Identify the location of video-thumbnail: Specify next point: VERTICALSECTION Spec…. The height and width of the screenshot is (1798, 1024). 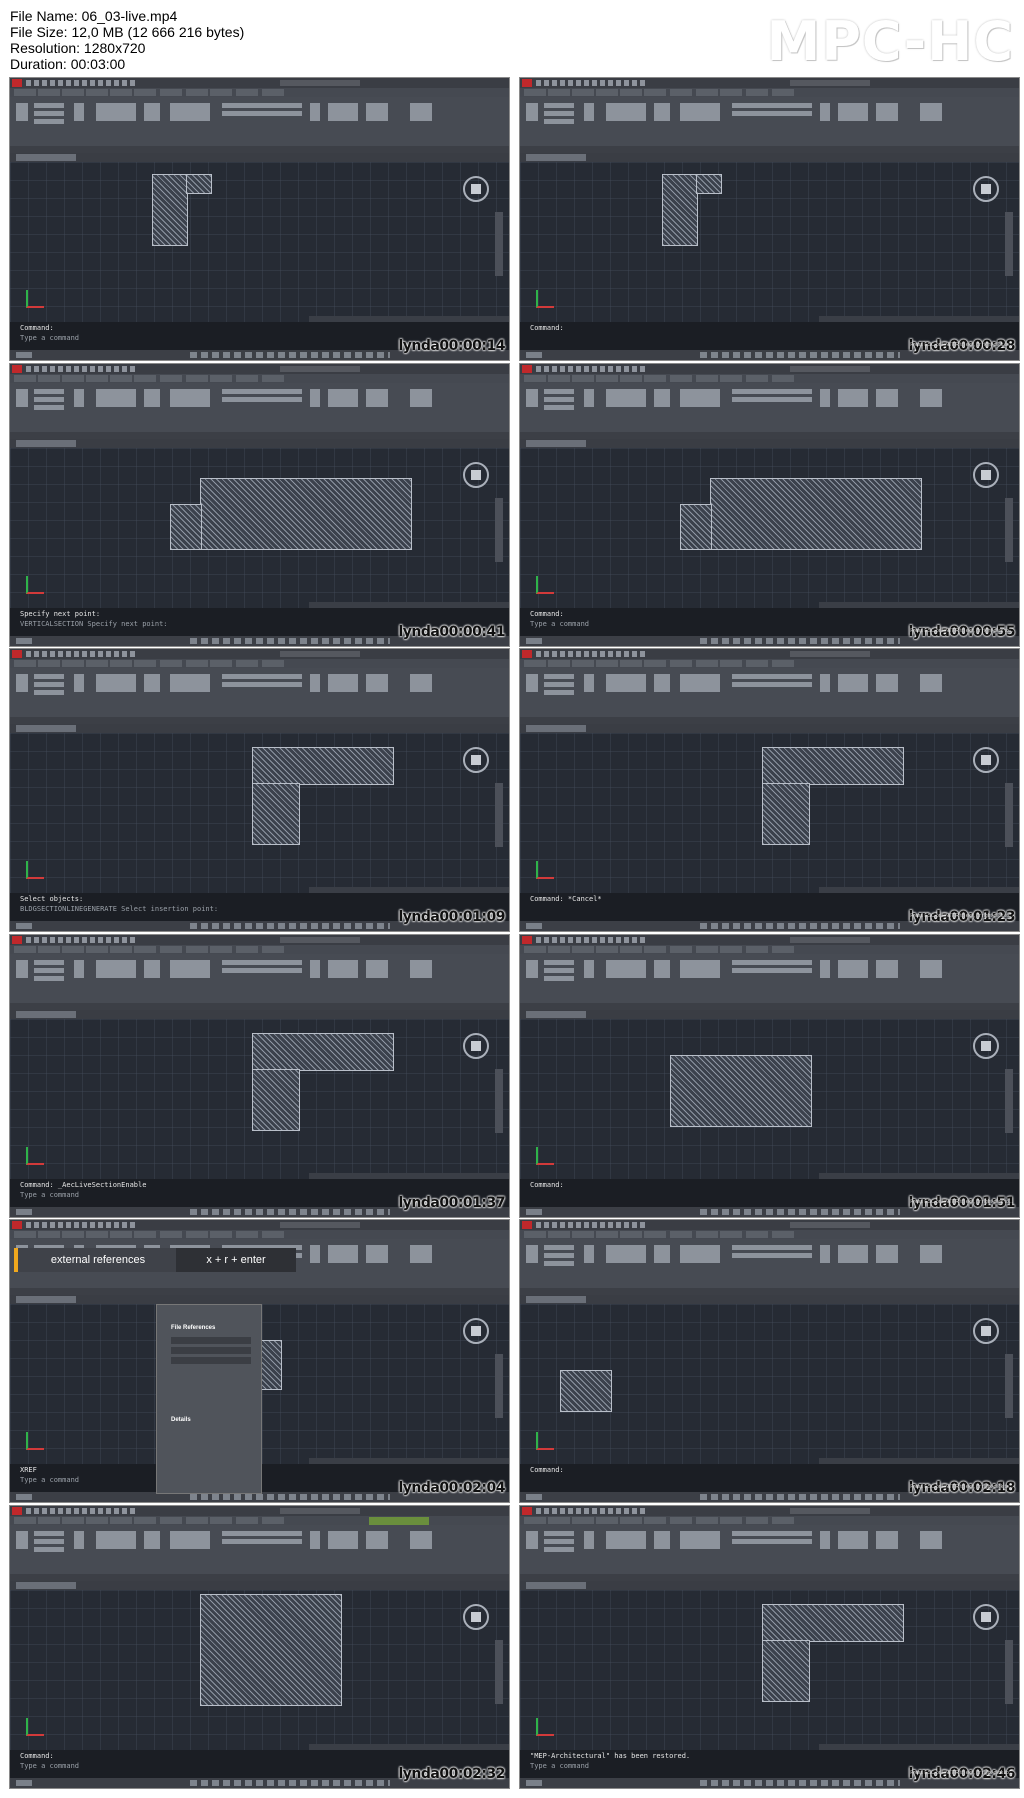
(259, 504).